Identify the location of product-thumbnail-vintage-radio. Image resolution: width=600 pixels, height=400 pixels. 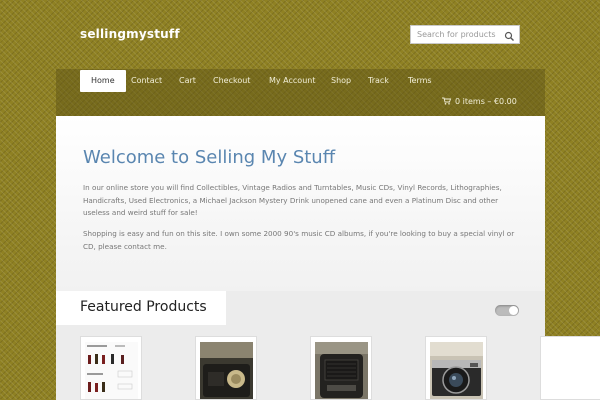
(226, 370).